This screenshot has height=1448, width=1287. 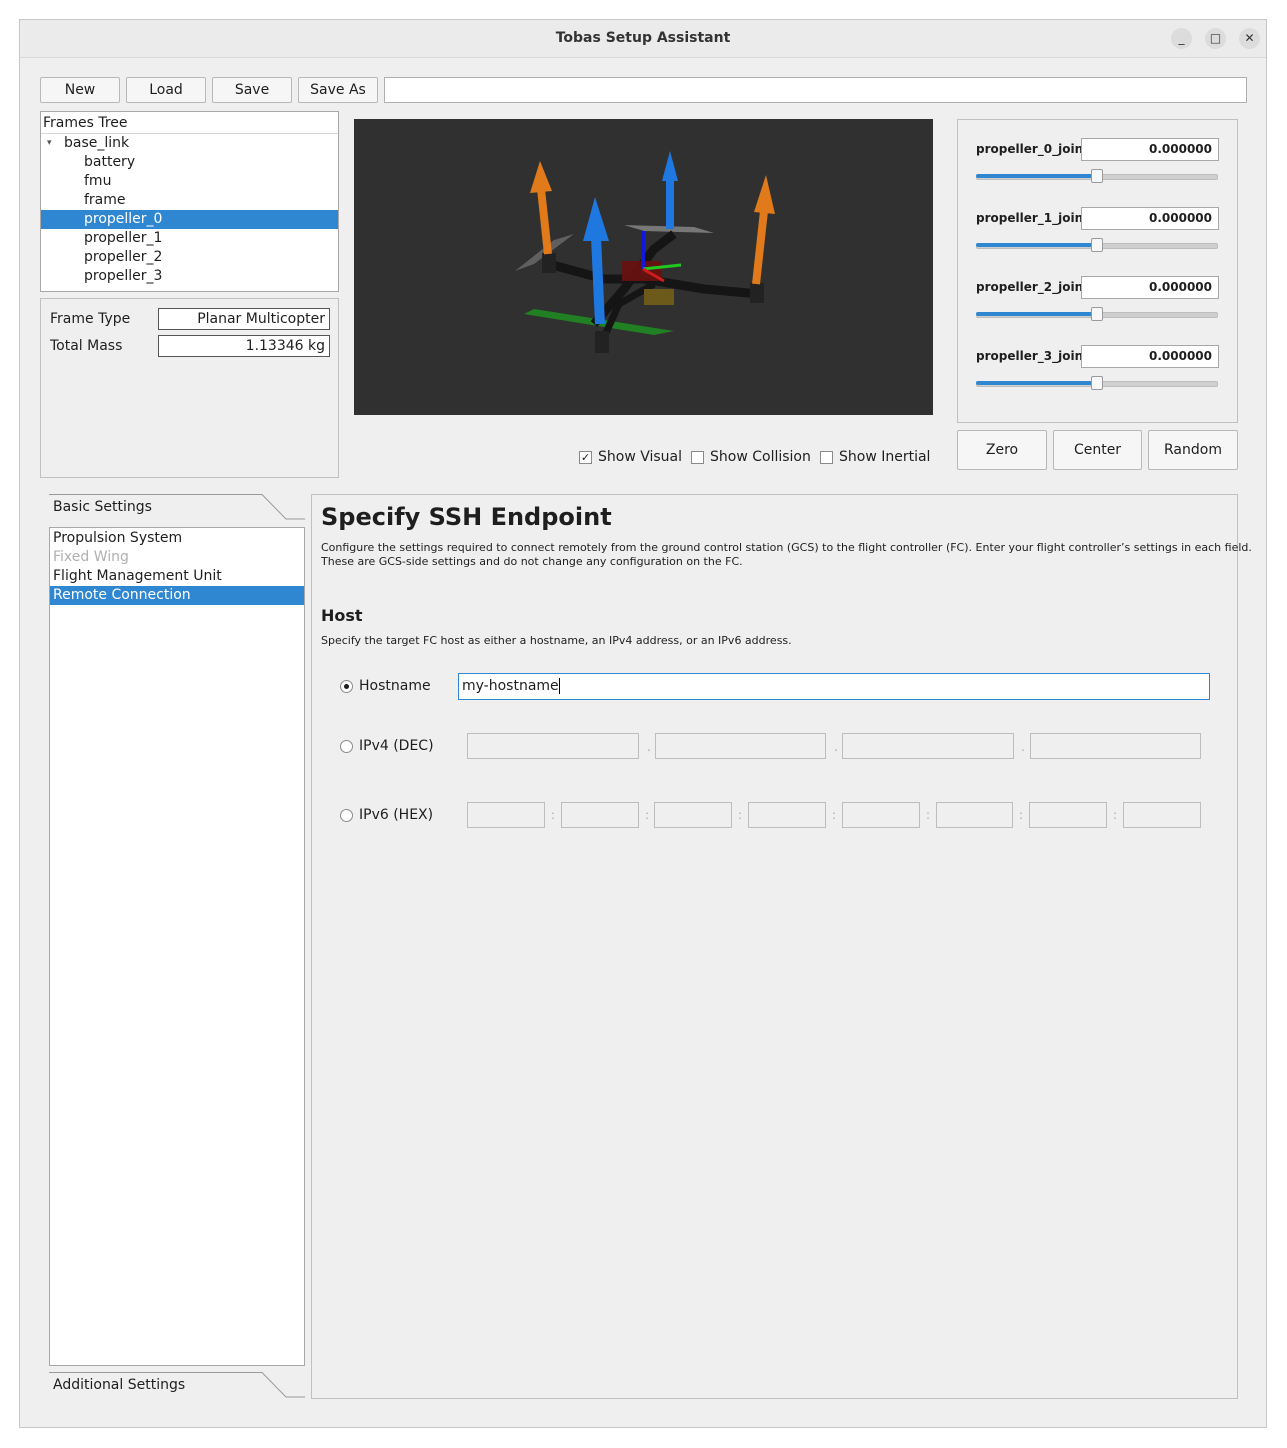 I want to click on nav-item-remote-connection: Remote Connection, so click(x=177, y=595).